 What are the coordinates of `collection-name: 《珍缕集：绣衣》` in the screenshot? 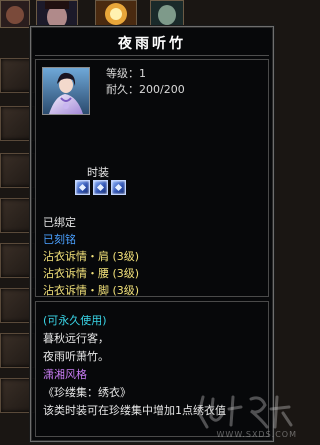 It's located at (87, 392).